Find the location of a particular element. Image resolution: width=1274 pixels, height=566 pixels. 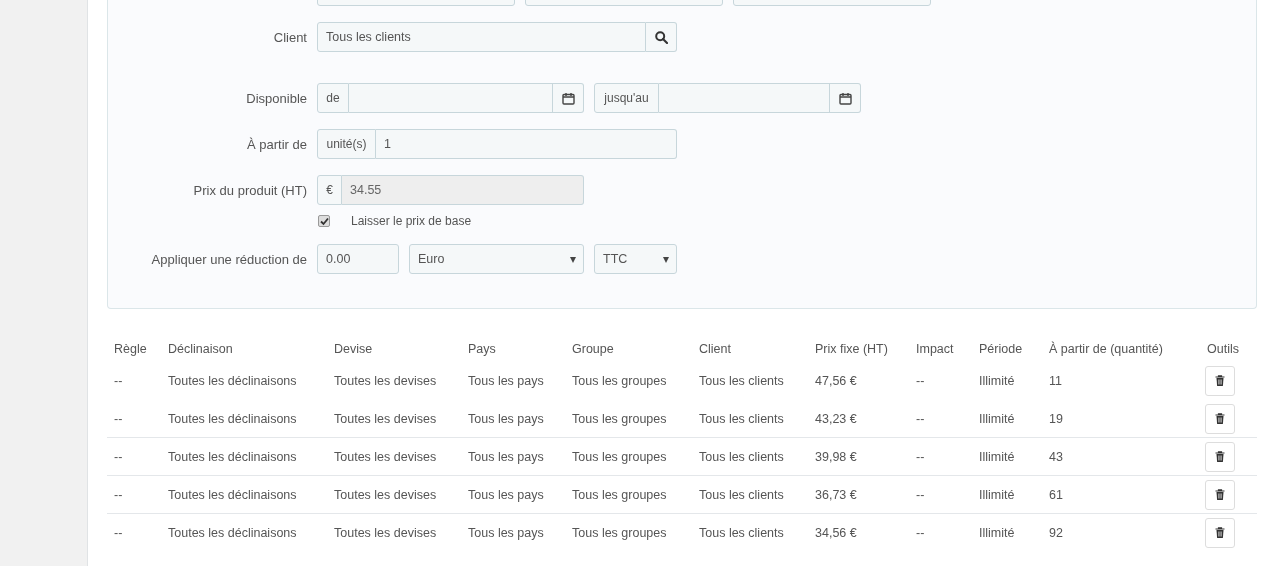

column-header: Déclinaison is located at coordinates (201, 349).